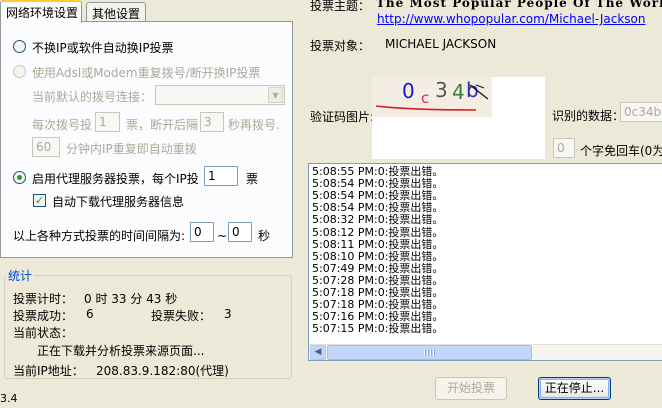 This screenshot has height=408, width=662. I want to click on log-line: 5:07:15 PM:0:投票出错。, so click(378, 329).